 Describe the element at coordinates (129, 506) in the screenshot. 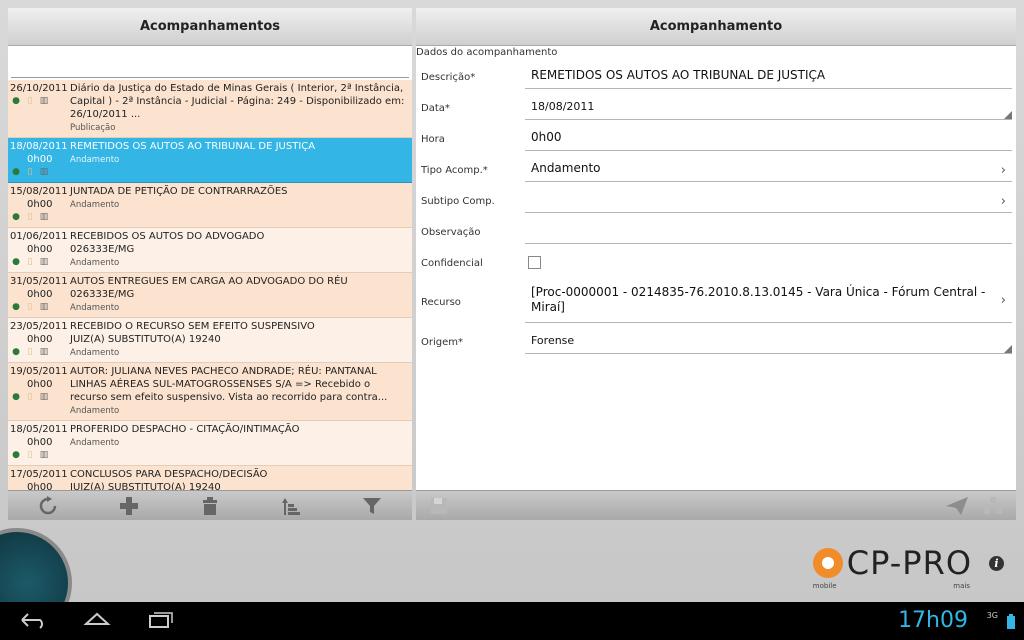

I see `add-button` at that location.